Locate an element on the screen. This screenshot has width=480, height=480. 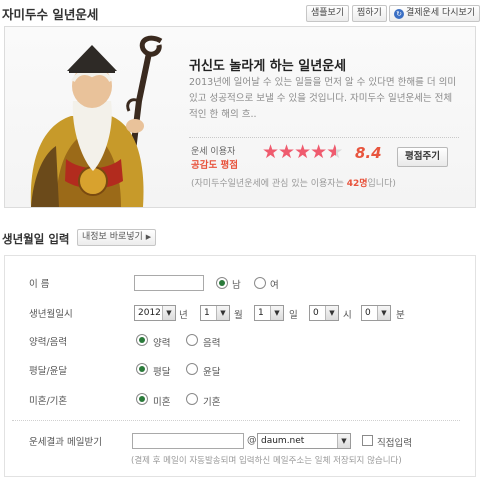
section-title: 생년월일 입력 is located at coordinates (36, 239).